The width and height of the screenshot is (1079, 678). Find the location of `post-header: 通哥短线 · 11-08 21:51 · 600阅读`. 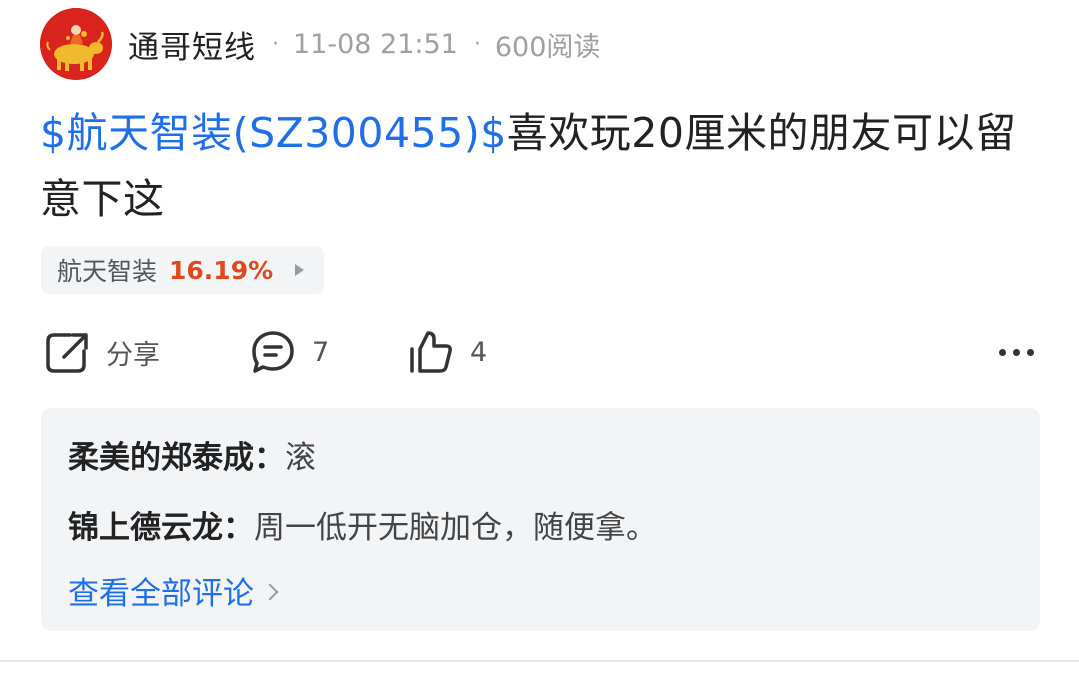

post-header: 通哥短线 · 11-08 21:51 · 600阅读 is located at coordinates (320, 44).